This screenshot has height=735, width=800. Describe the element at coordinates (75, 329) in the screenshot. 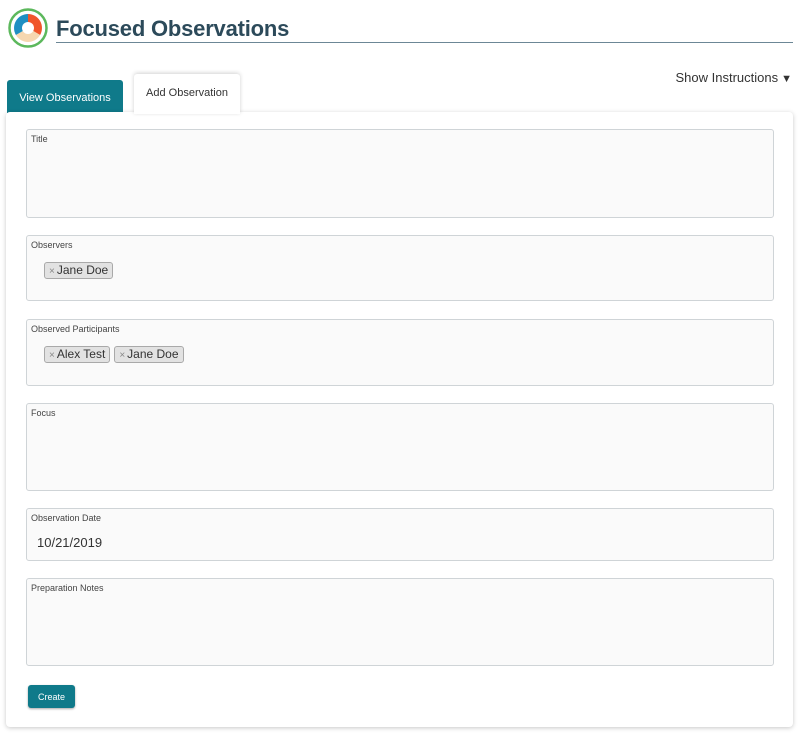

I see `observed-participants-label: Observed Participants` at that location.